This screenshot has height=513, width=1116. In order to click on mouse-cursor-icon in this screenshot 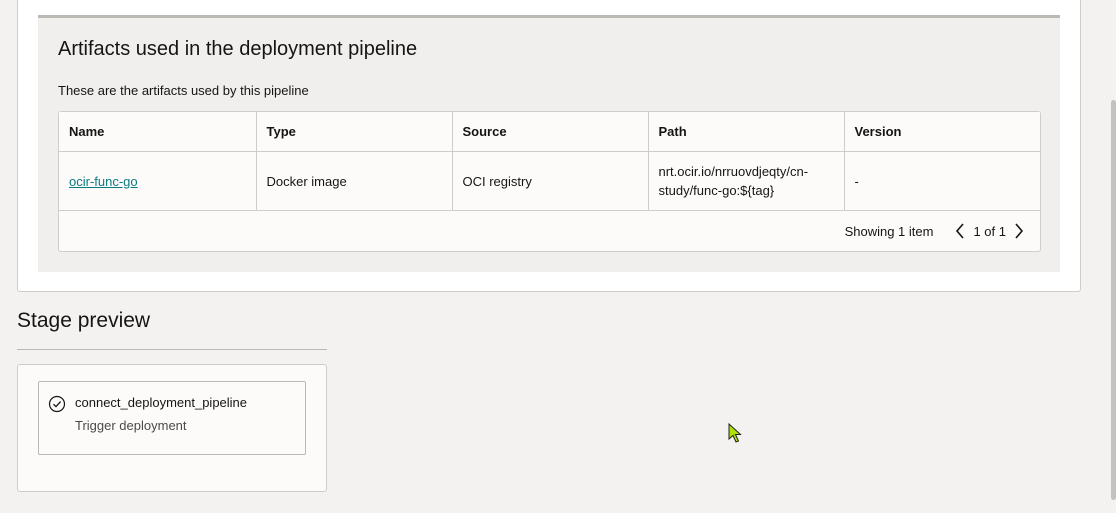, I will do `click(735, 433)`.